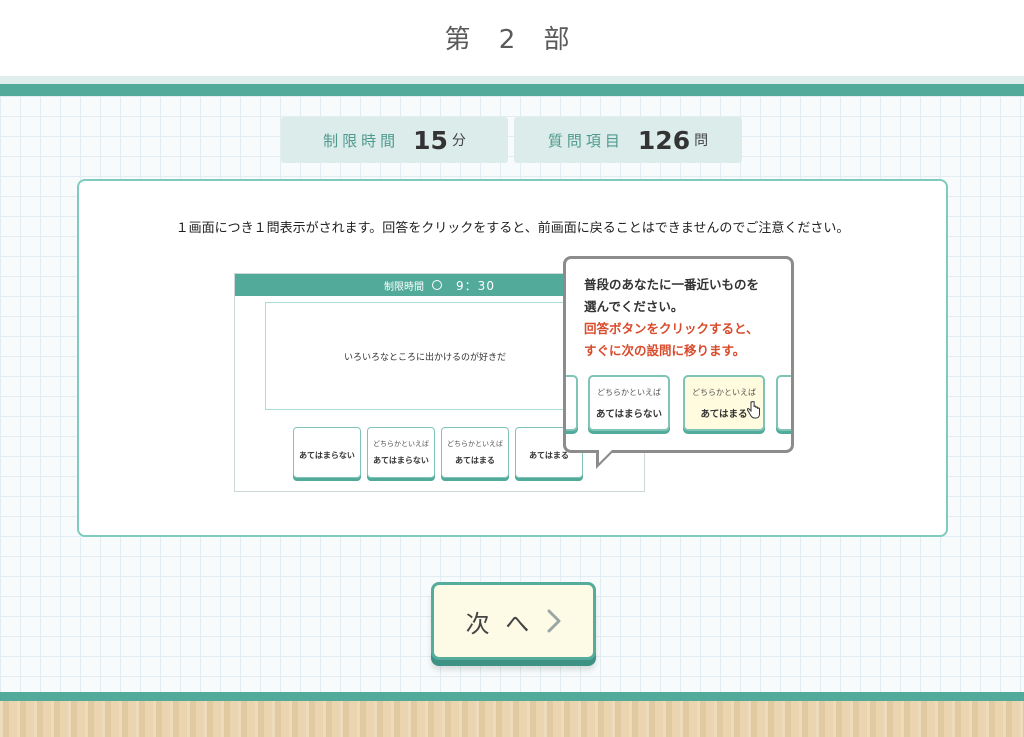  I want to click on time-limit-label: 制限時間, so click(361, 140).